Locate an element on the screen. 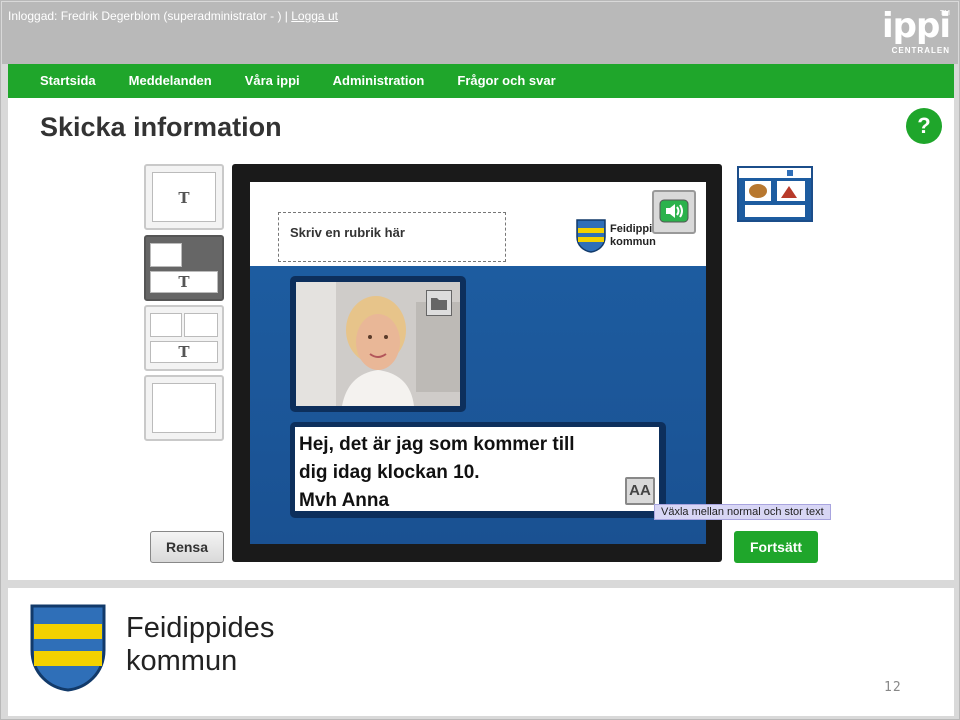 Image resolution: width=960 pixels, height=720 pixels. speaker-button is located at coordinates (674, 212).